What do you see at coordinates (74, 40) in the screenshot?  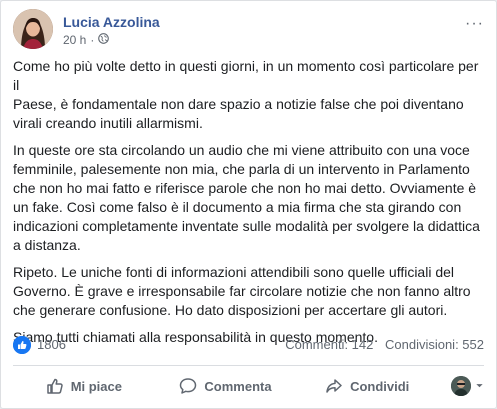 I see `post-timestamp: 20 h` at bounding box center [74, 40].